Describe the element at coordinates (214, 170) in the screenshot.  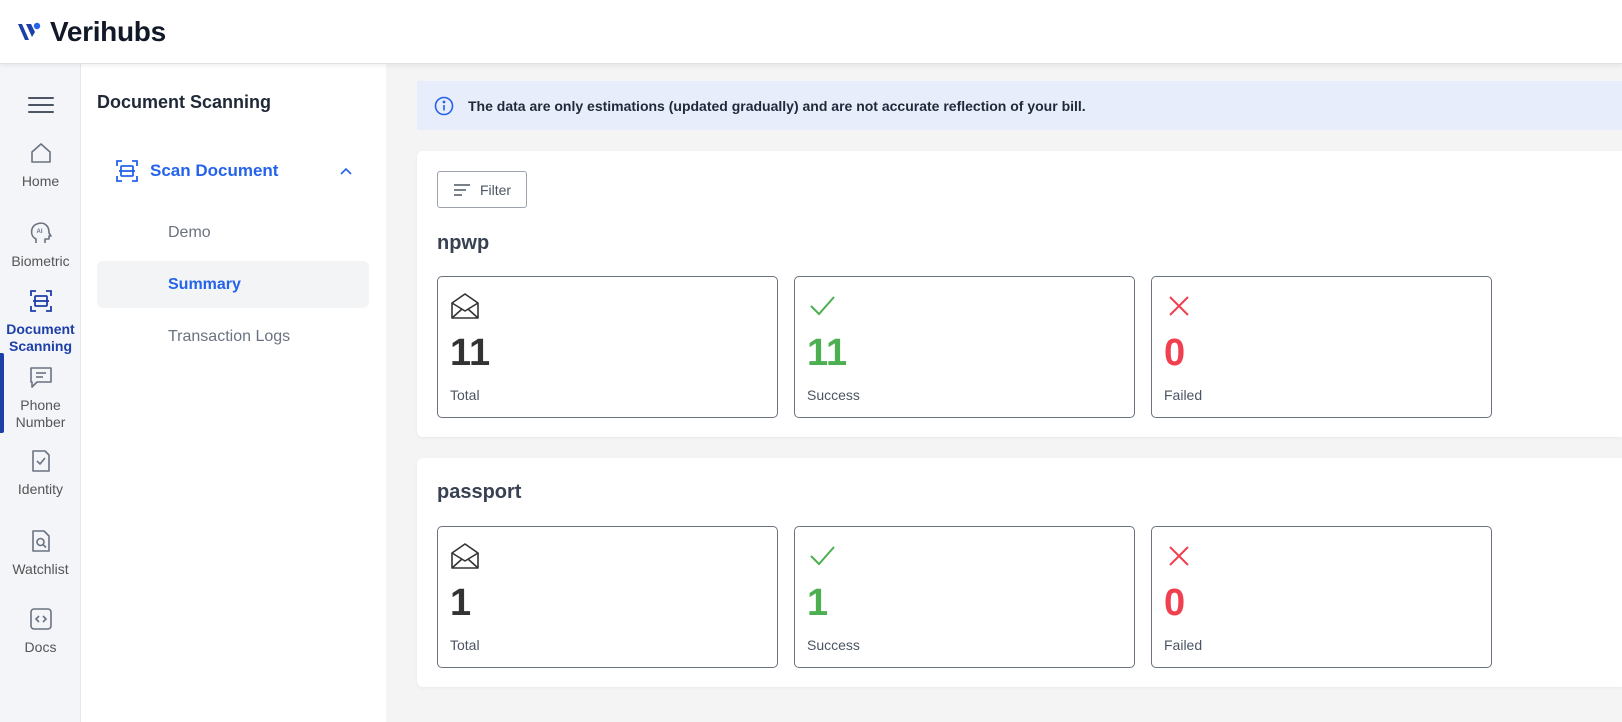
I see `scan-document-label: Scan Document` at that location.